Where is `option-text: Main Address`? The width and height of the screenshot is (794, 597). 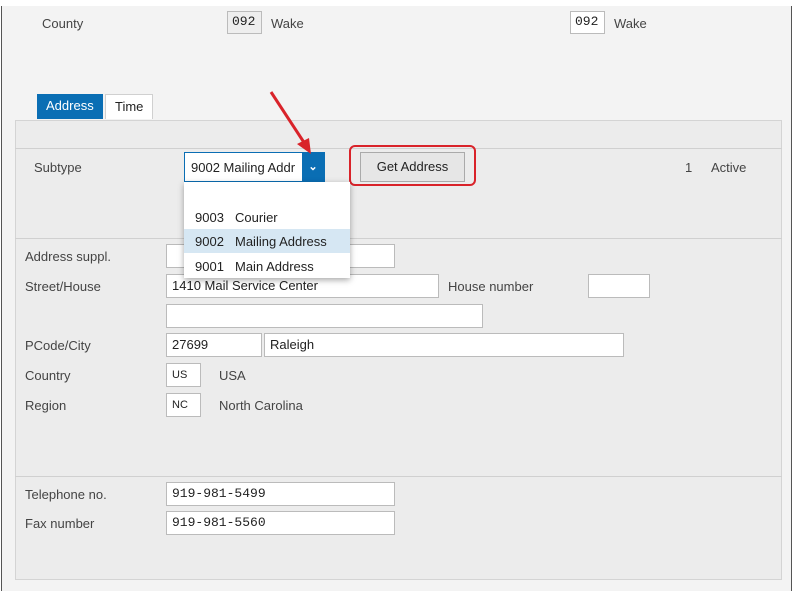 option-text: Main Address is located at coordinates (274, 266).